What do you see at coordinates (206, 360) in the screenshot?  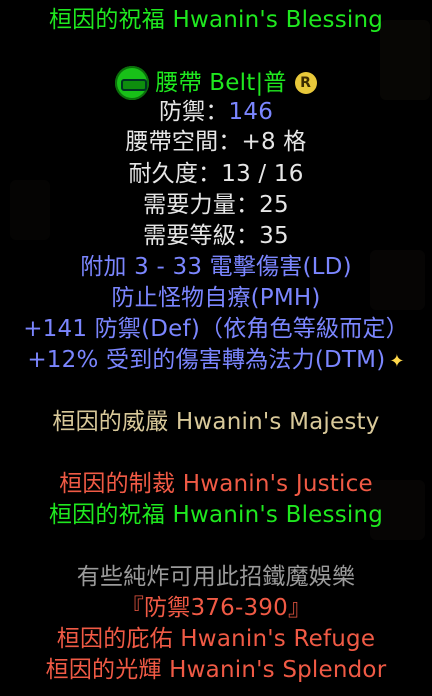 I see `magic-property: +12% 受到的傷害轉為法力(DTM)` at bounding box center [206, 360].